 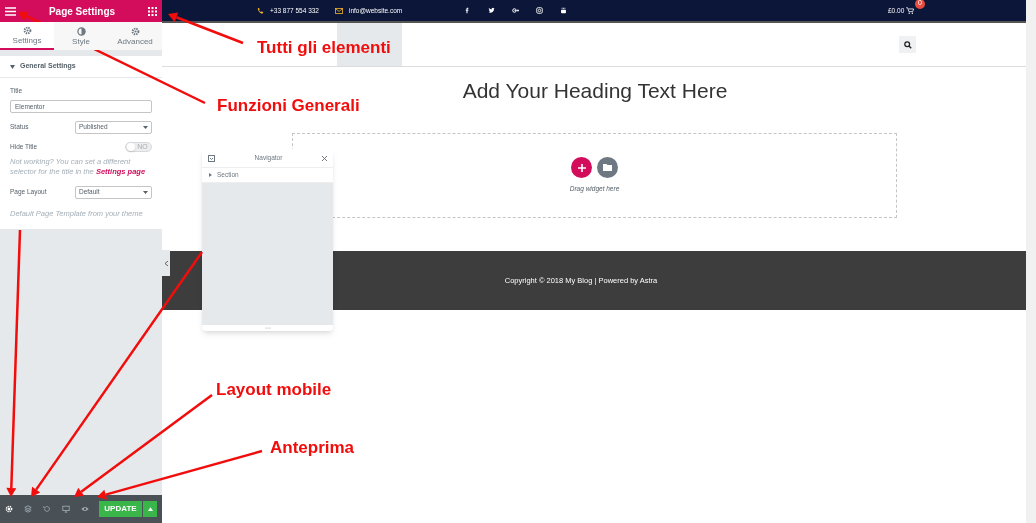 I want to click on add-section-button, so click(x=581, y=168).